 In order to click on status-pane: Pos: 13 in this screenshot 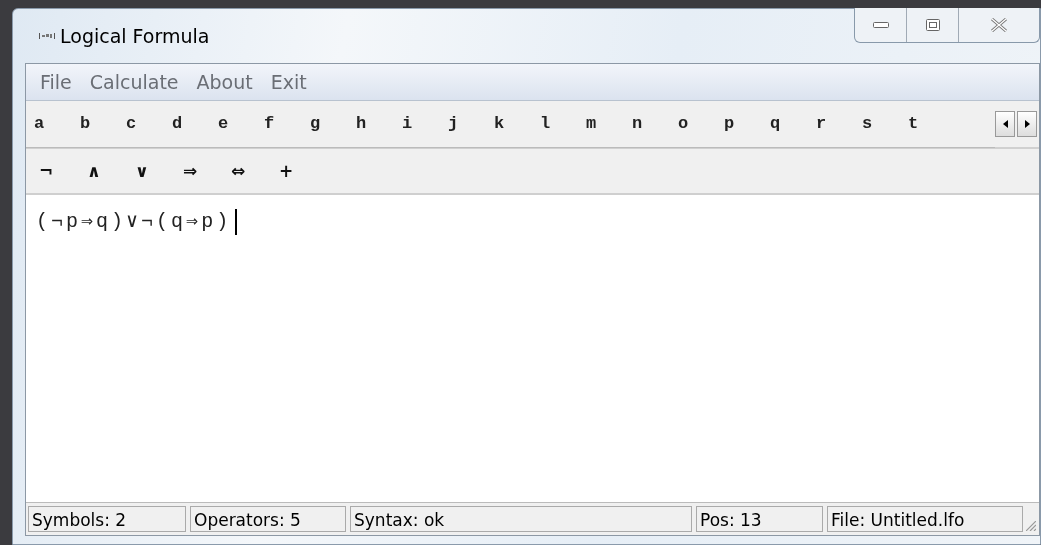, I will do `click(759, 519)`.